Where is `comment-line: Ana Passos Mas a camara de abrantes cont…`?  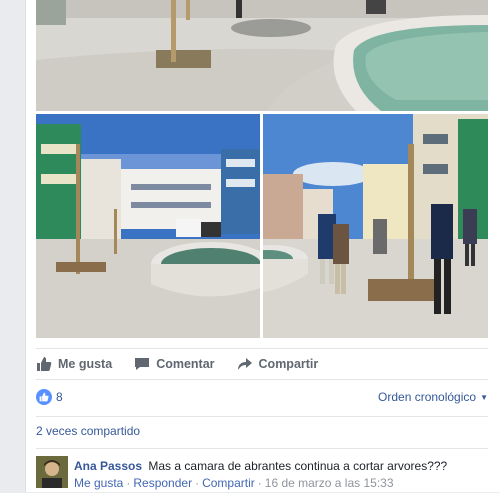 comment-line: Ana Passos Mas a camara de abrantes cont… is located at coordinates (279, 466).